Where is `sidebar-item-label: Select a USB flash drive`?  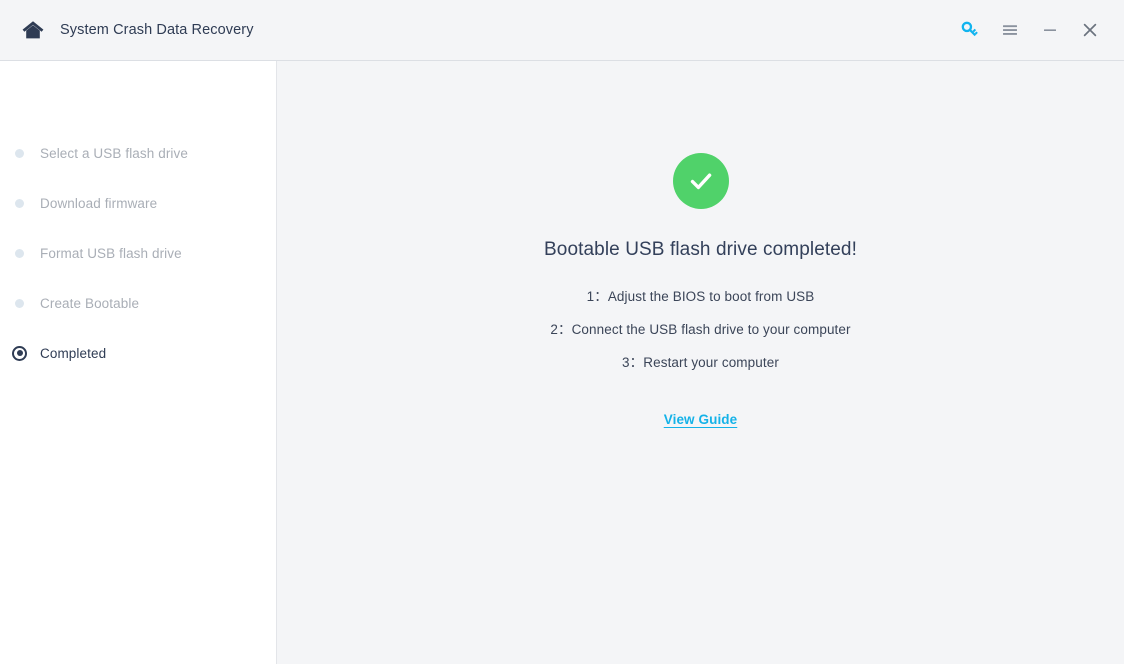 sidebar-item-label: Select a USB flash drive is located at coordinates (114, 153).